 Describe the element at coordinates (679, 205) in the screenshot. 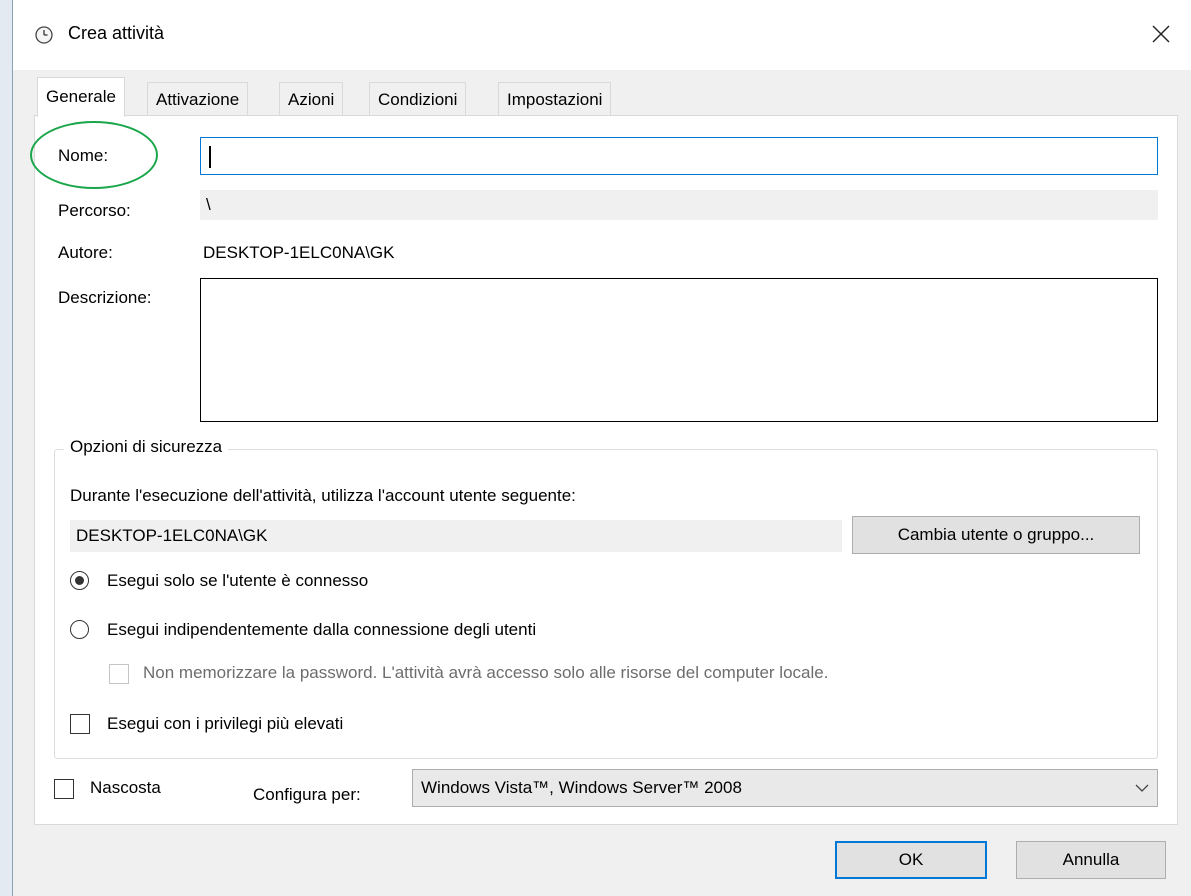

I see `path-value: \` at that location.